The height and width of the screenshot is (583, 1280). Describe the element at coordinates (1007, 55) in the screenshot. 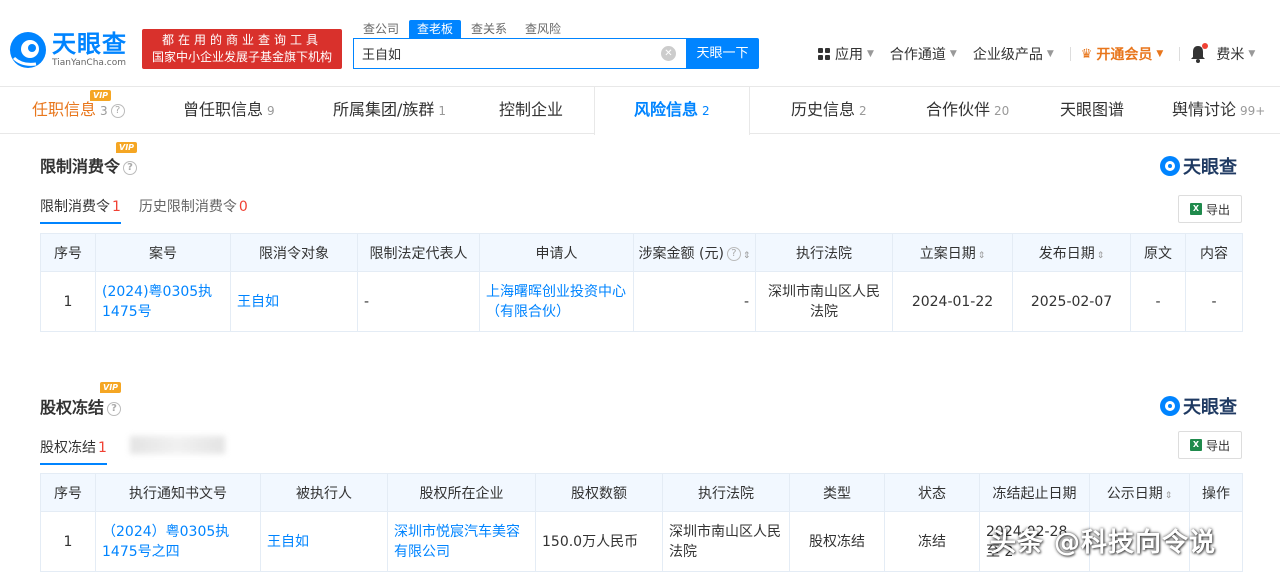

I see `nav-enterprise-label: 企业级产品` at that location.